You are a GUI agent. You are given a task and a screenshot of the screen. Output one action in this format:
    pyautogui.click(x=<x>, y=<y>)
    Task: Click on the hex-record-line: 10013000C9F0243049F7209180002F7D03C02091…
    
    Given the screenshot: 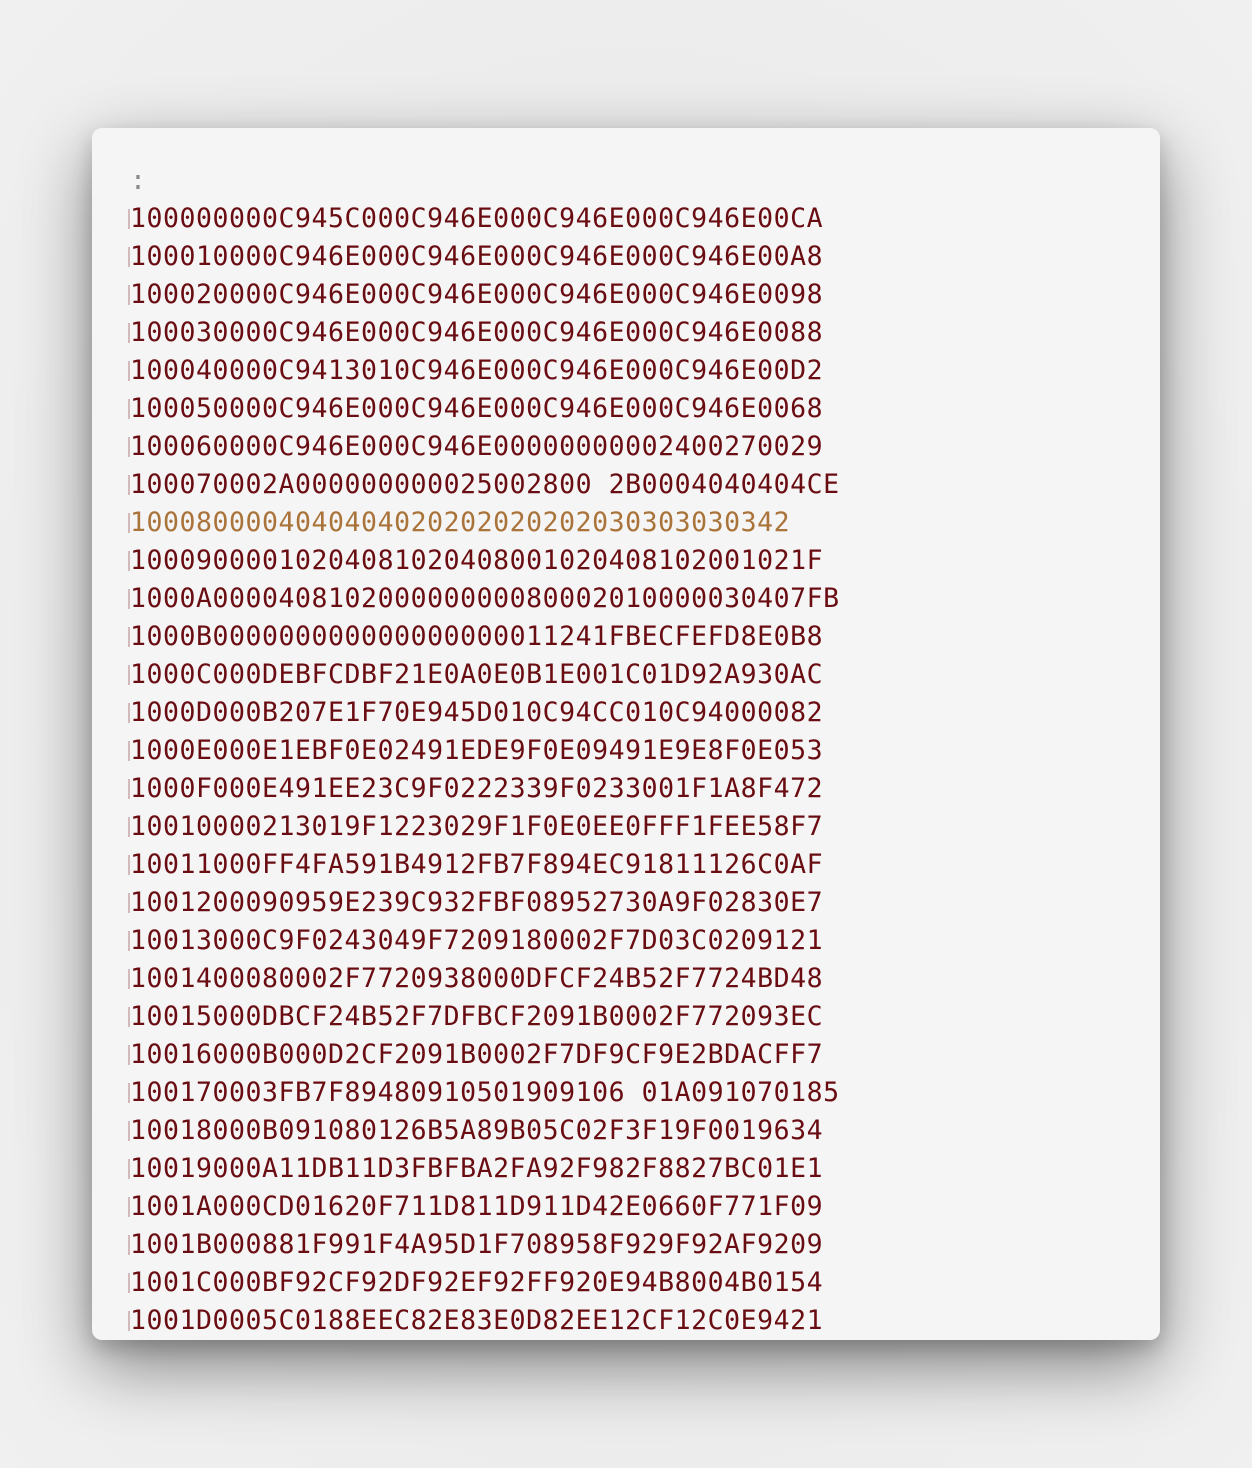 What is the action you would take?
    pyautogui.click(x=484, y=941)
    